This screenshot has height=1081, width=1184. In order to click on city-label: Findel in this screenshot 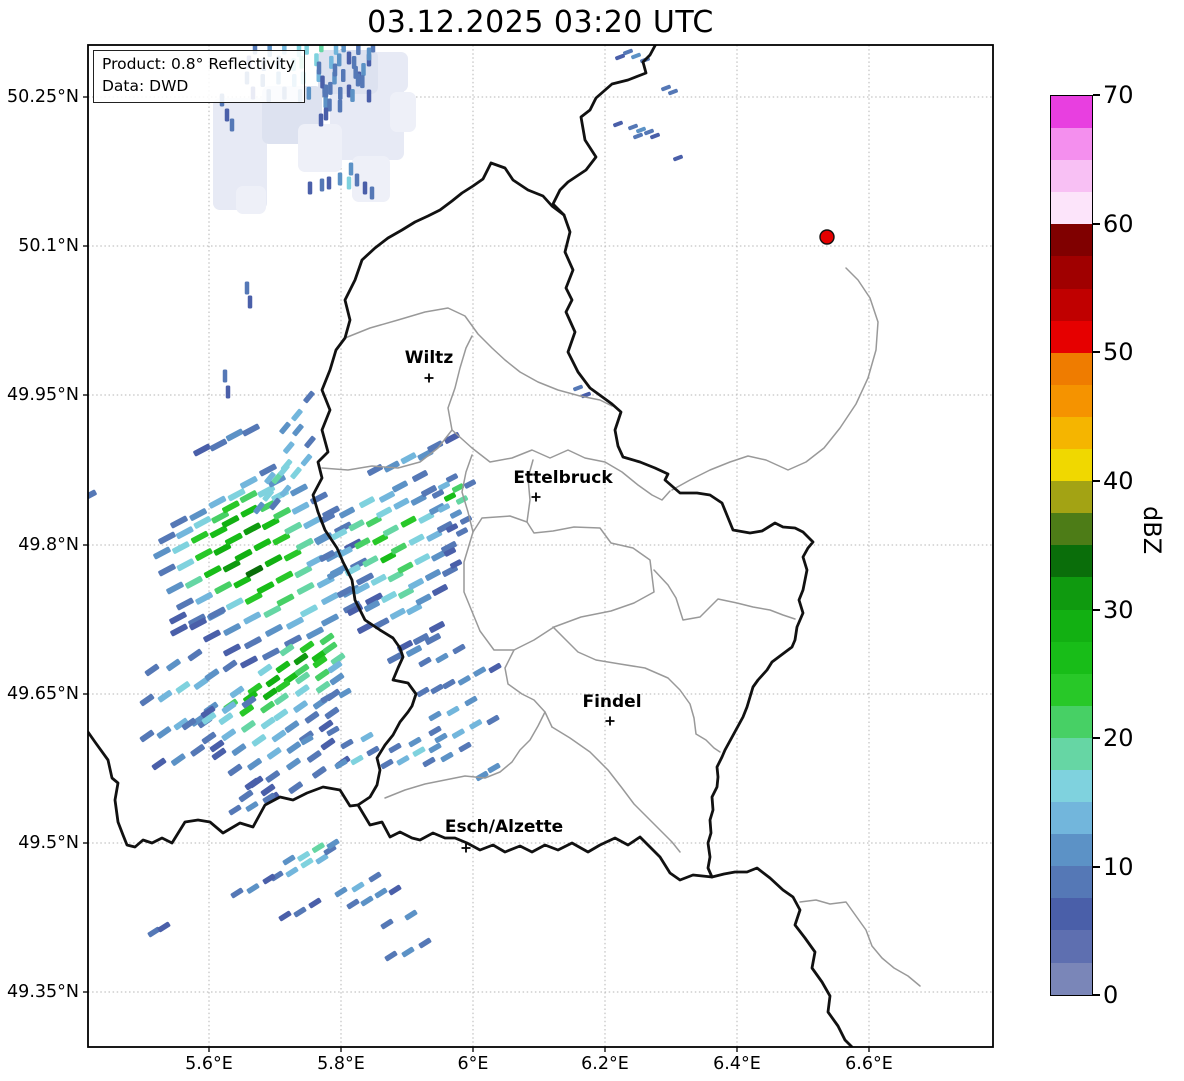, I will do `click(612, 702)`.